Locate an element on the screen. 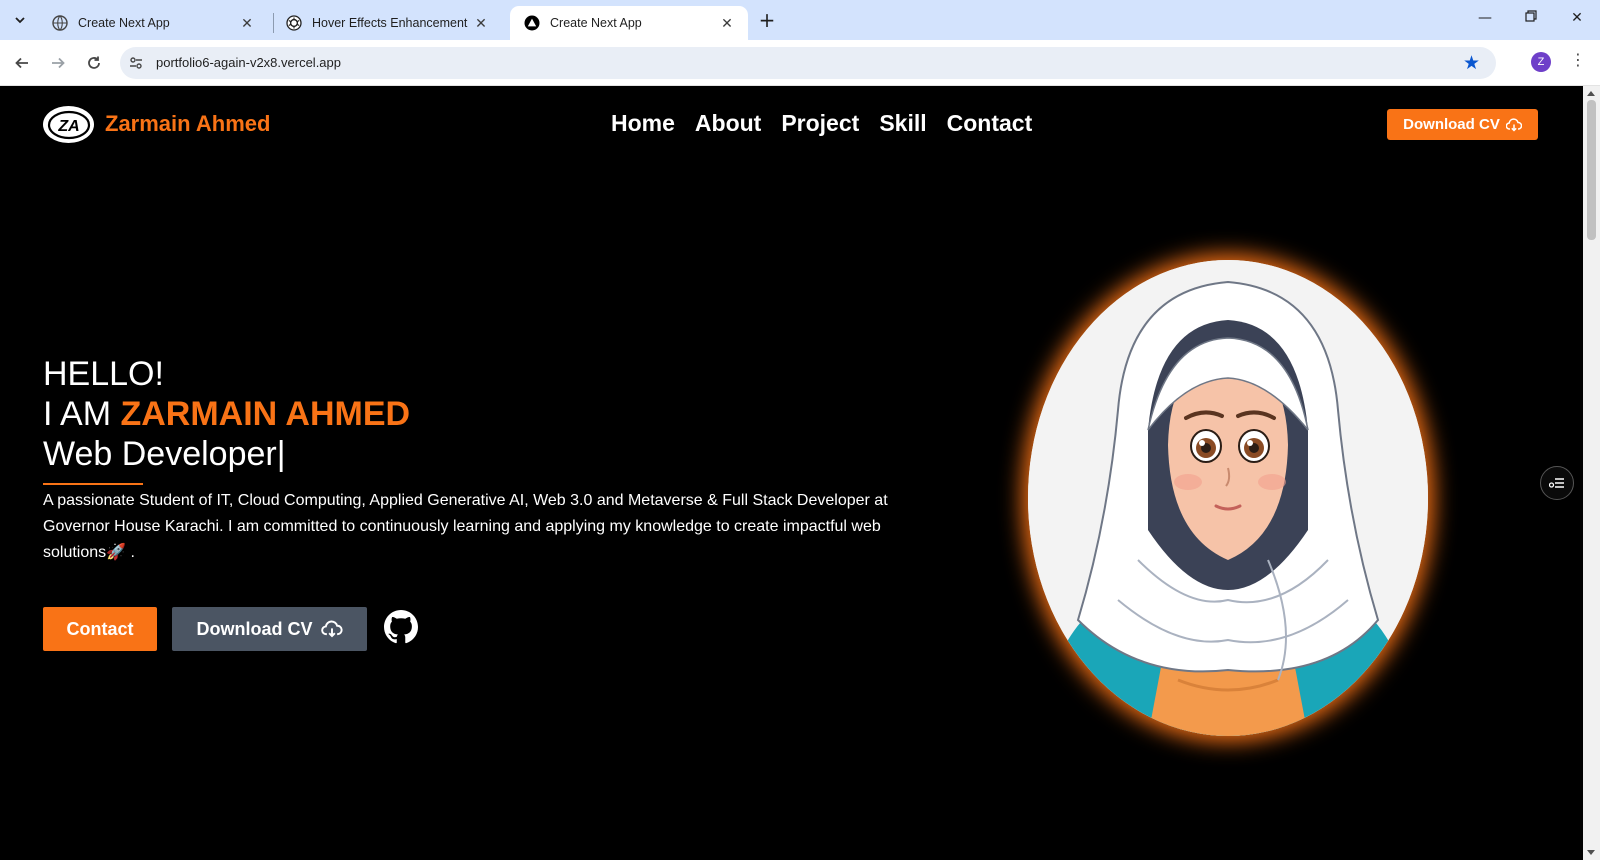 This screenshot has height=860, width=1600. cartoon-girl-portrait-image is located at coordinates (1228, 498).